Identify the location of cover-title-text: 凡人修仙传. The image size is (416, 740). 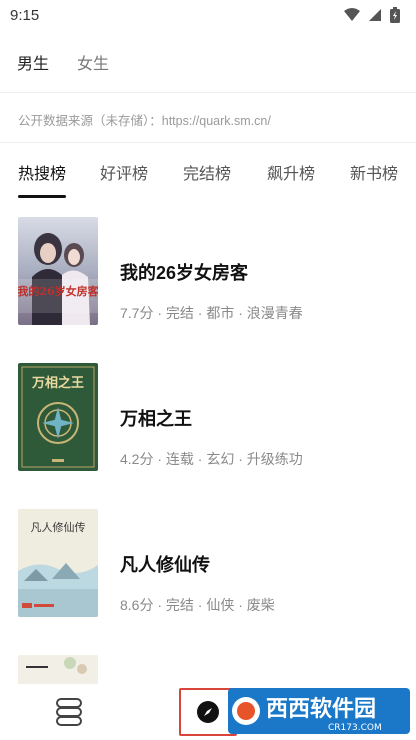
(58, 527).